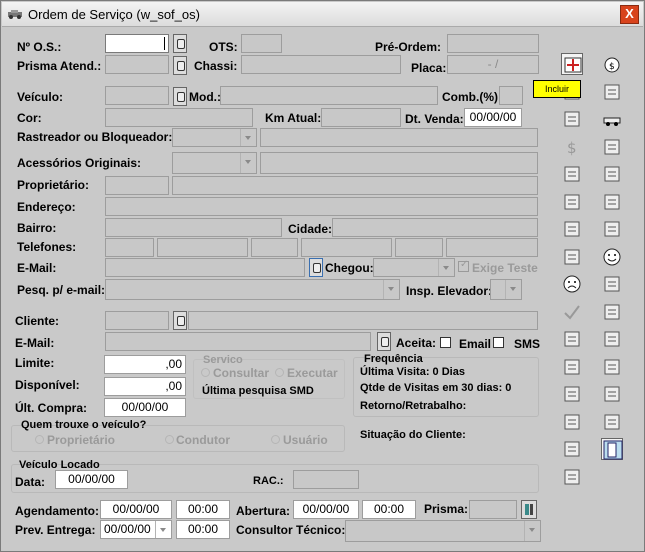 The image size is (645, 552). What do you see at coordinates (414, 267) in the screenshot?
I see `chegou-select` at bounding box center [414, 267].